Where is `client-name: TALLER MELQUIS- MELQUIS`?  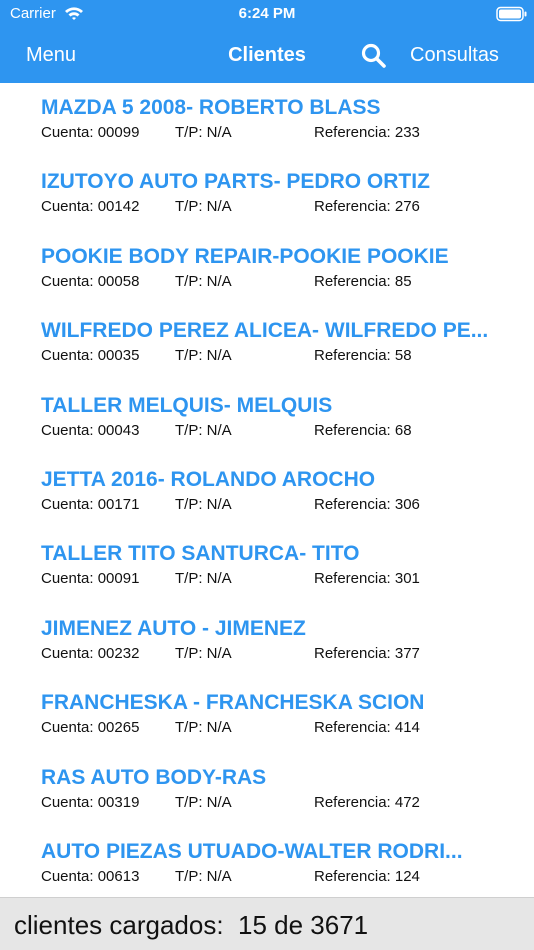 client-name: TALLER MELQUIS- MELQUIS is located at coordinates (187, 405).